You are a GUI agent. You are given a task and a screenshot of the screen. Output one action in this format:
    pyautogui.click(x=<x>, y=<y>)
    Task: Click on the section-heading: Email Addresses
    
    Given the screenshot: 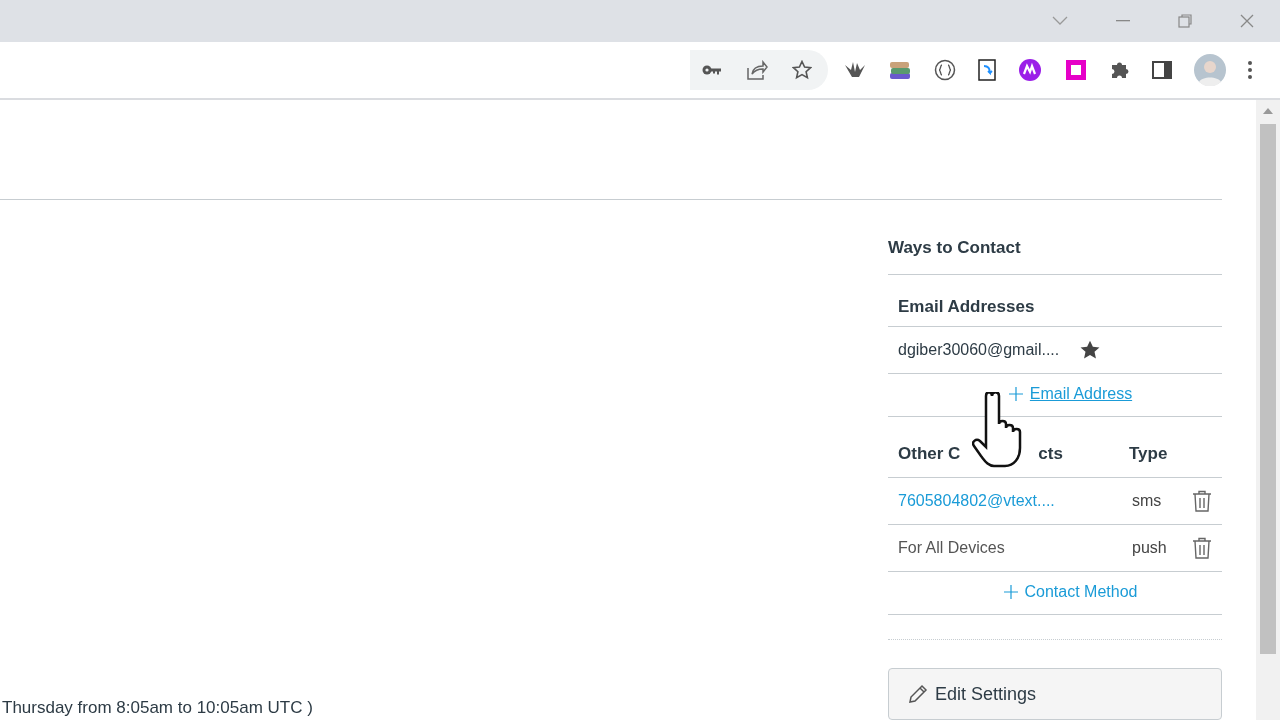 What is the action you would take?
    pyautogui.click(x=1055, y=301)
    